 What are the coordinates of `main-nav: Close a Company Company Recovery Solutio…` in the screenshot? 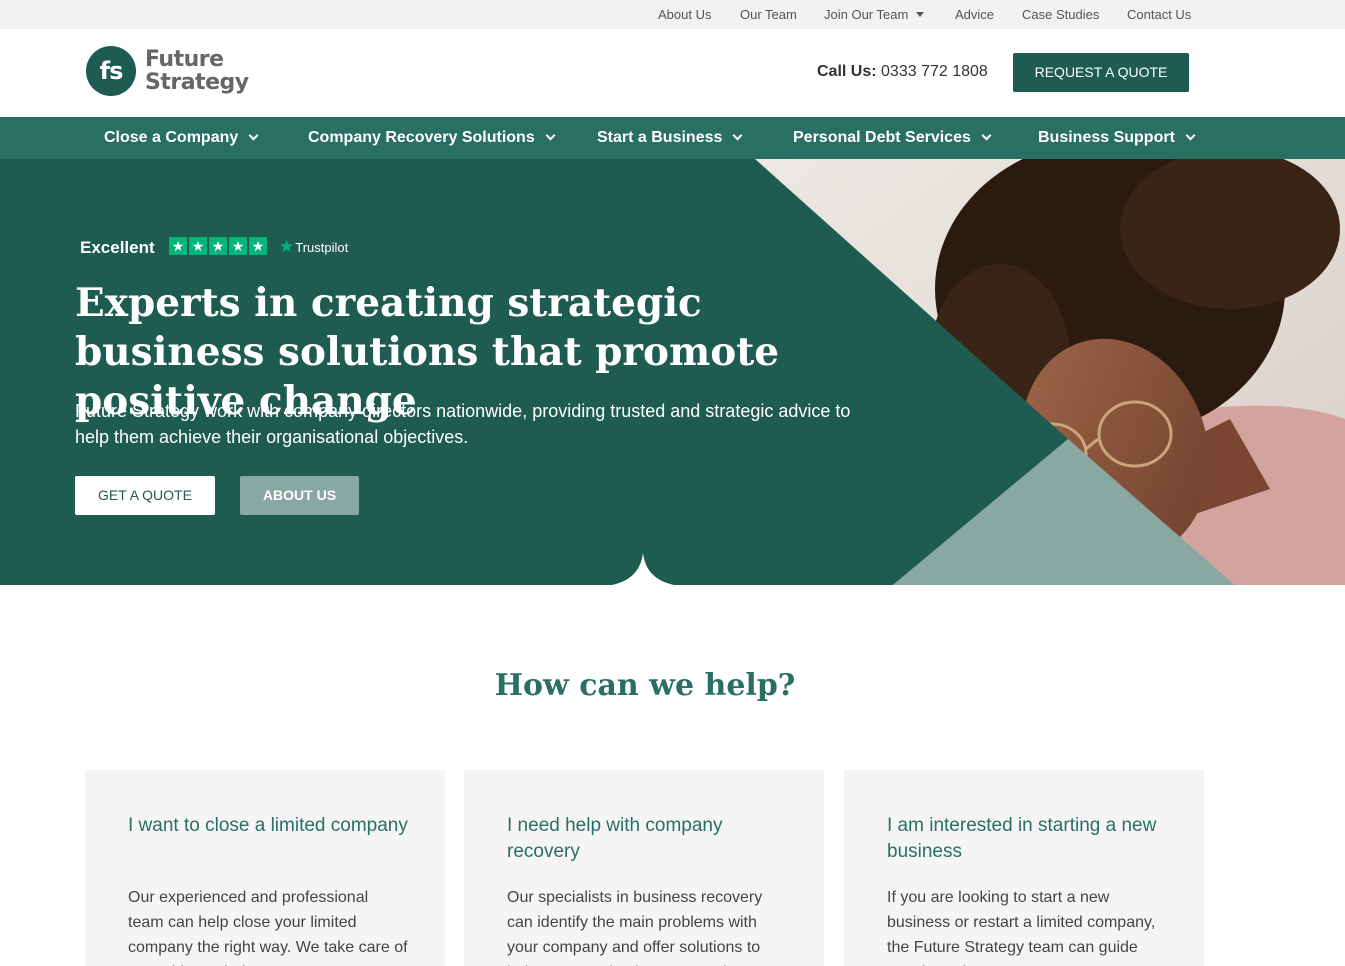 It's located at (672, 138).